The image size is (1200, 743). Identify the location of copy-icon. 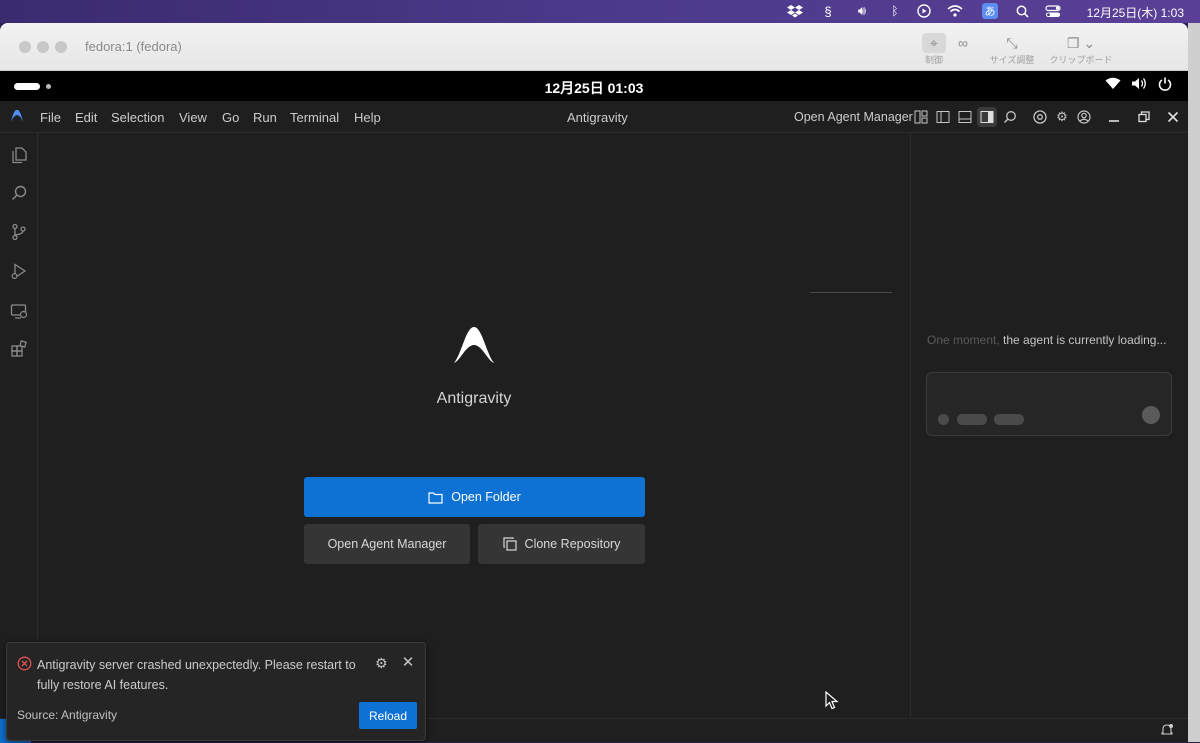
(509, 544).